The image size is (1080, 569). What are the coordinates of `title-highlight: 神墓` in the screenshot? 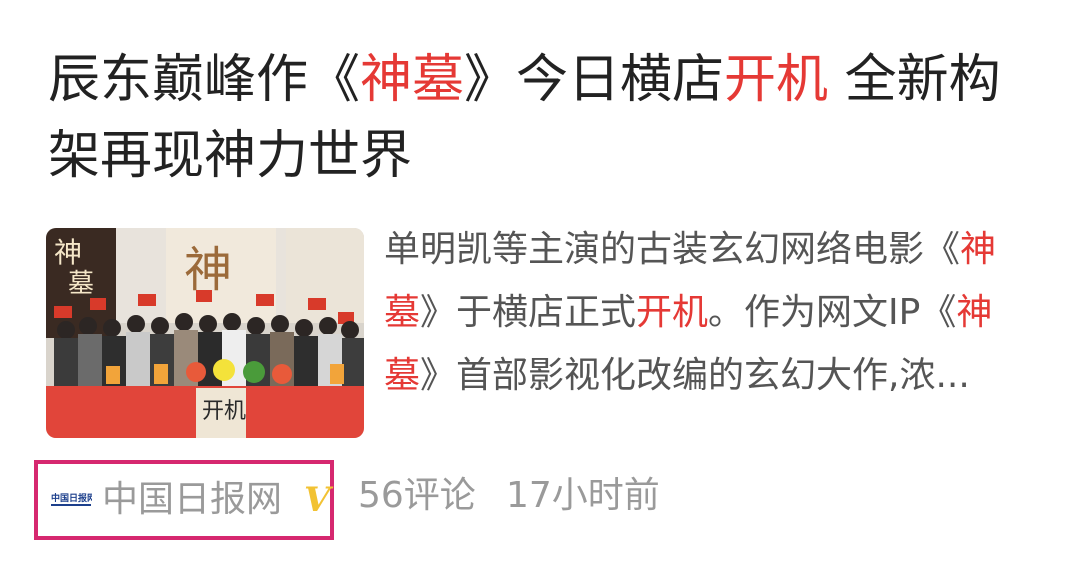 It's located at (412, 80).